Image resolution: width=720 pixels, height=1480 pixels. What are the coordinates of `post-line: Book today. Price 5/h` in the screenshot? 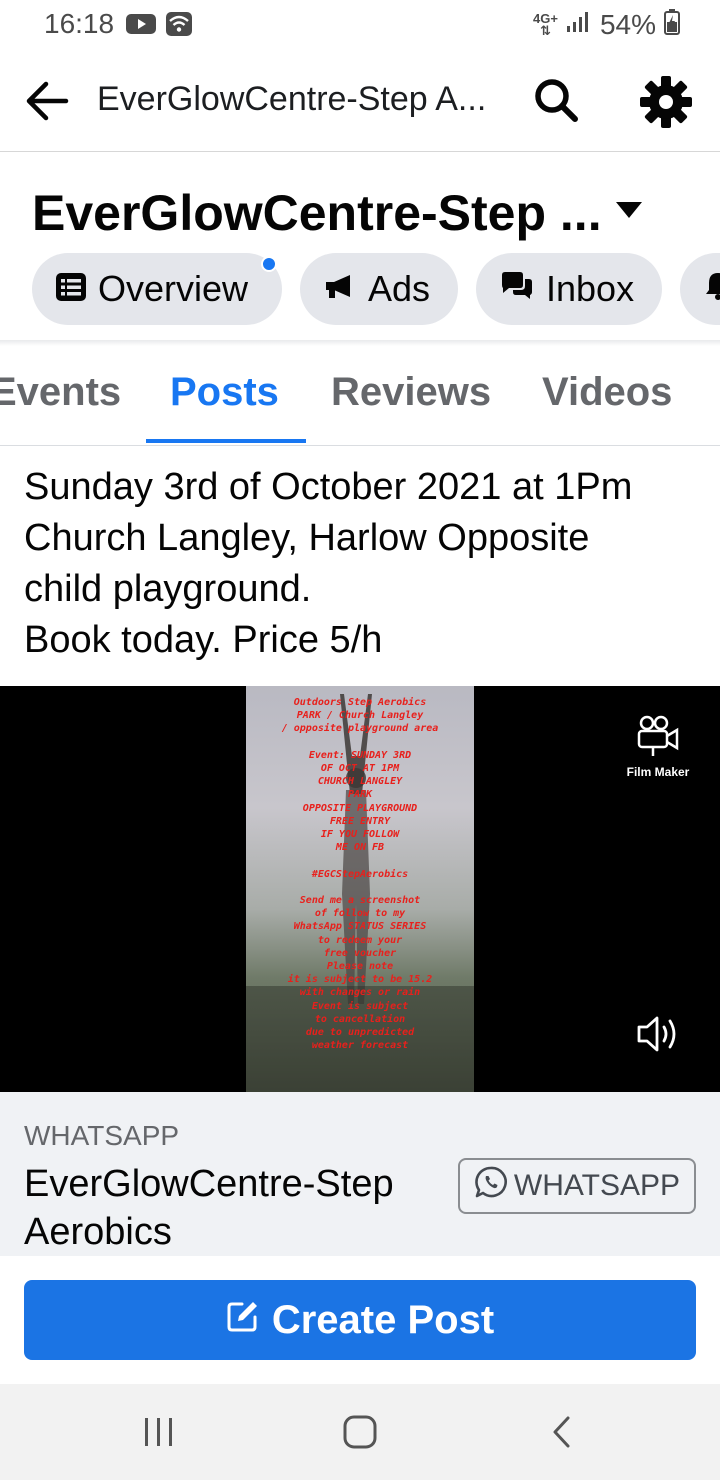 It's located at (203, 640).